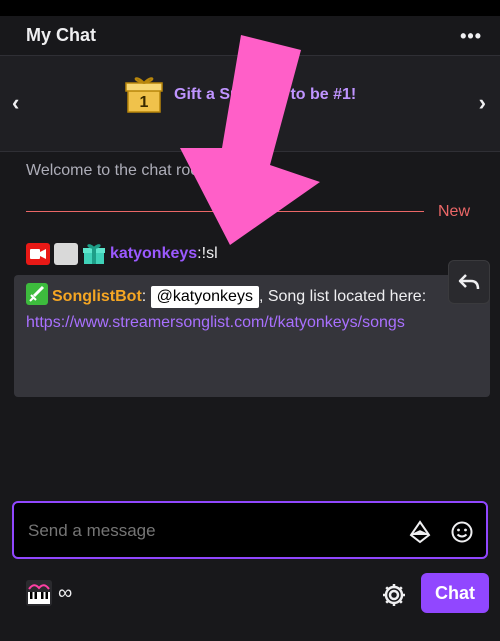 The height and width of the screenshot is (641, 500). What do you see at coordinates (394, 595) in the screenshot?
I see `gear-icon` at bounding box center [394, 595].